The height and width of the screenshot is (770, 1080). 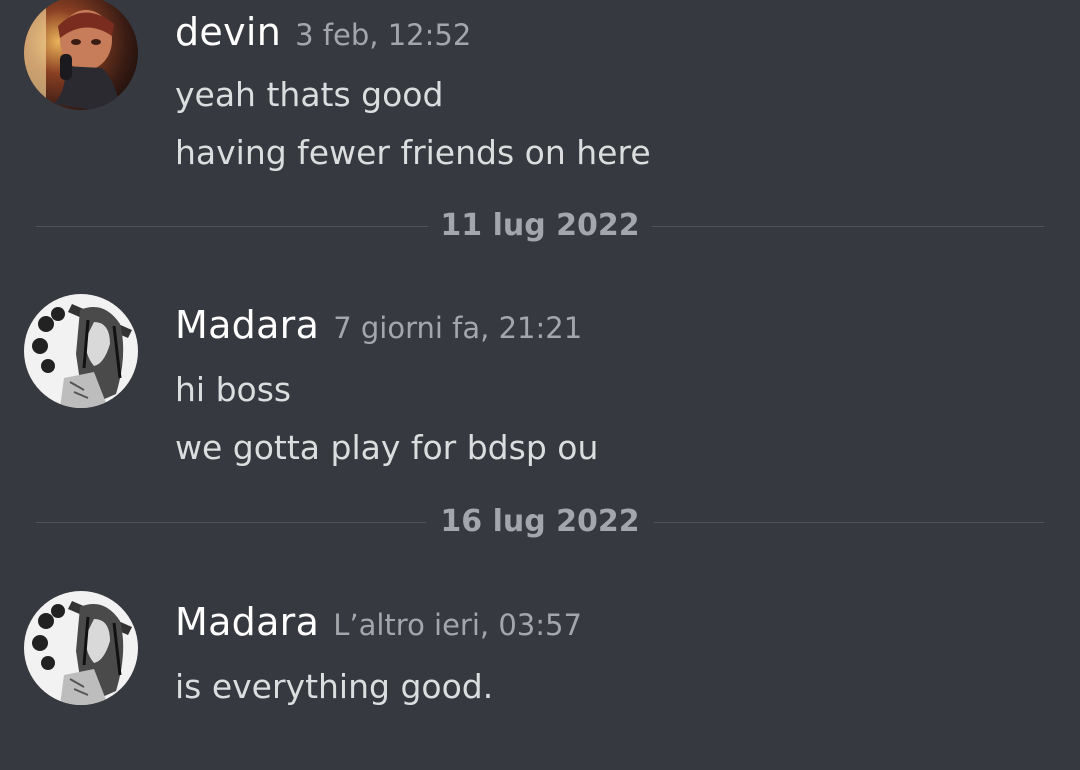 I want to click on avatar-devin, so click(x=81, y=55).